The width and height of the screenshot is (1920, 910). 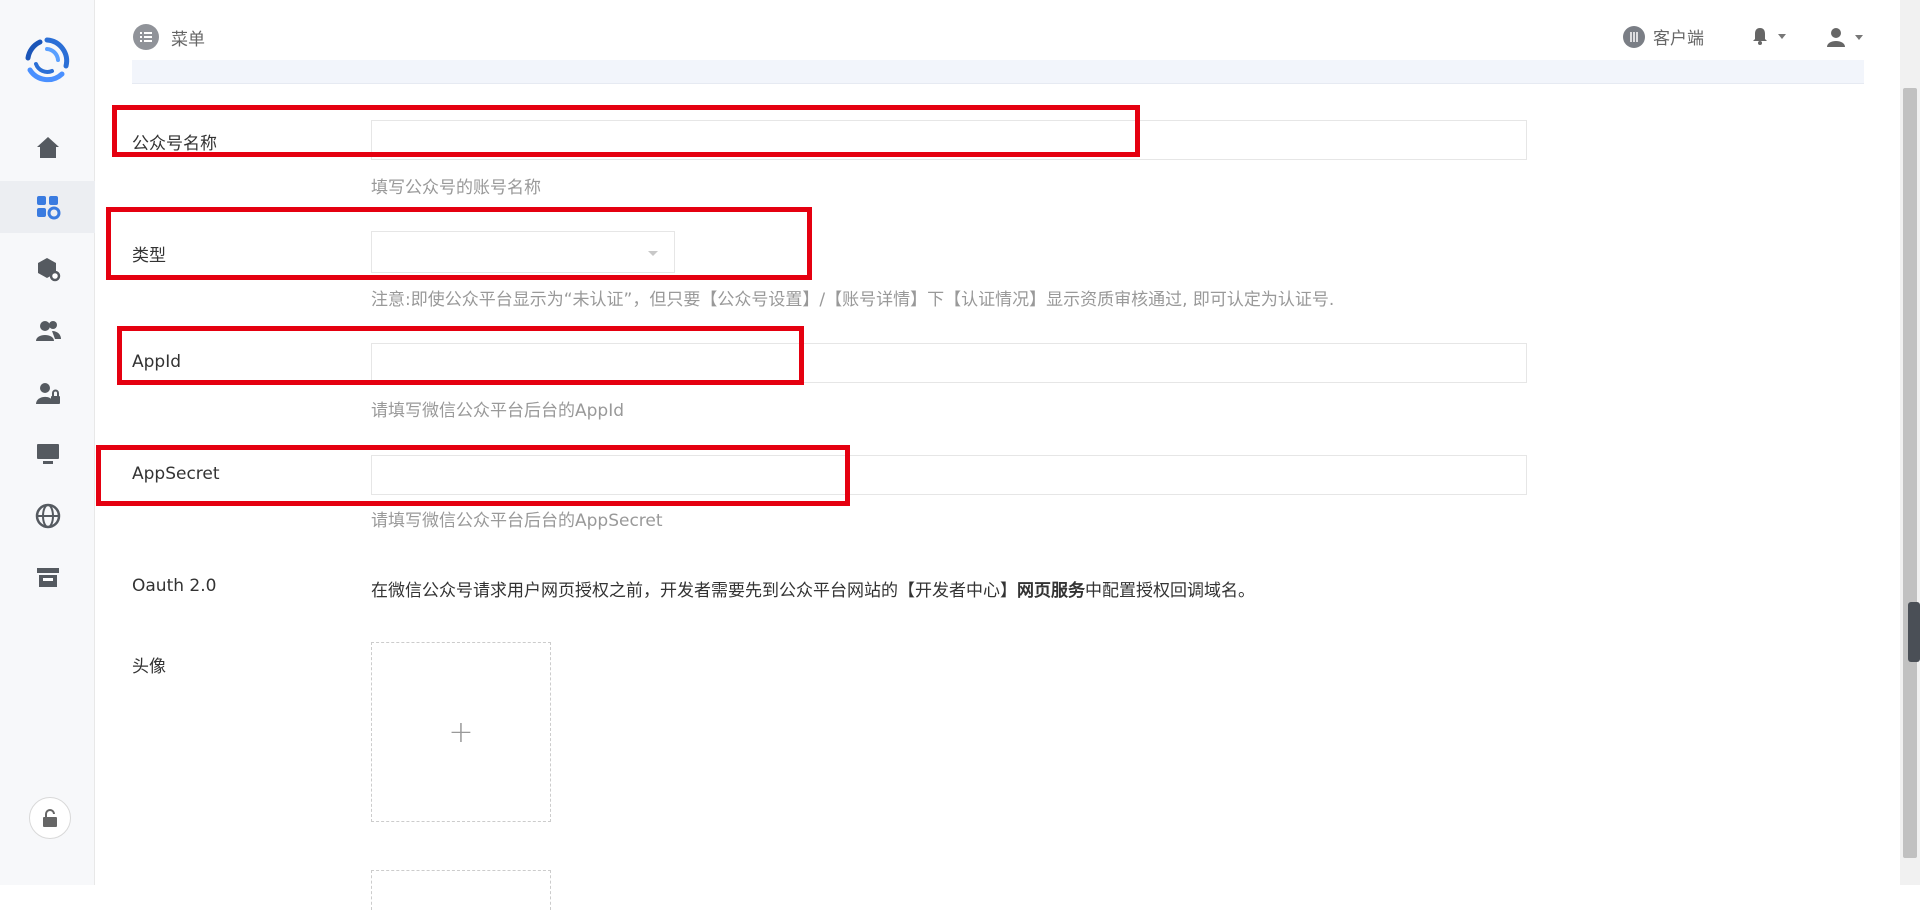 What do you see at coordinates (174, 586) in the screenshot?
I see `oauth-label: Oauth 2.0` at bounding box center [174, 586].